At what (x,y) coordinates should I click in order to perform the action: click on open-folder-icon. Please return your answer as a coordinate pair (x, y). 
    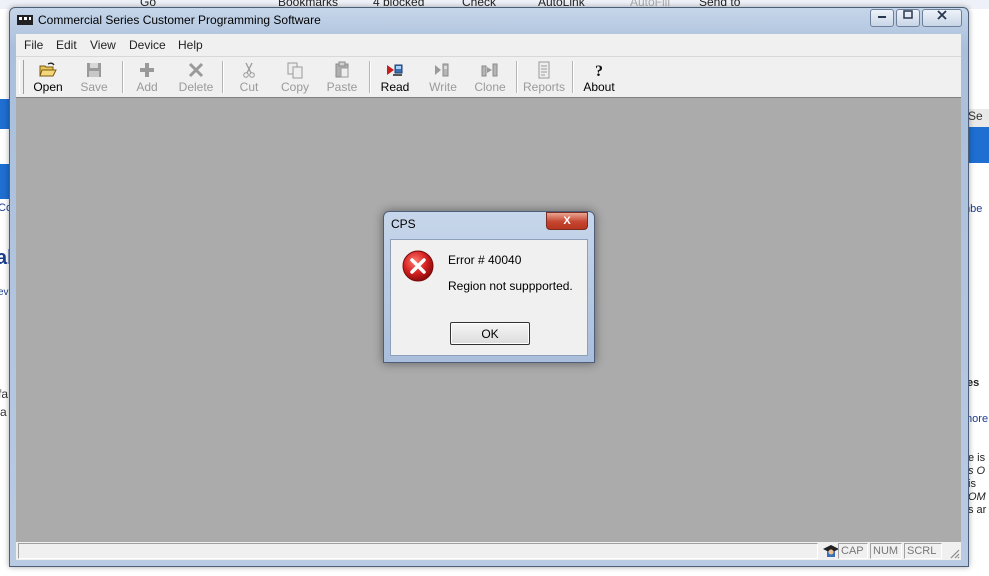
    Looking at the image, I should click on (48, 69).